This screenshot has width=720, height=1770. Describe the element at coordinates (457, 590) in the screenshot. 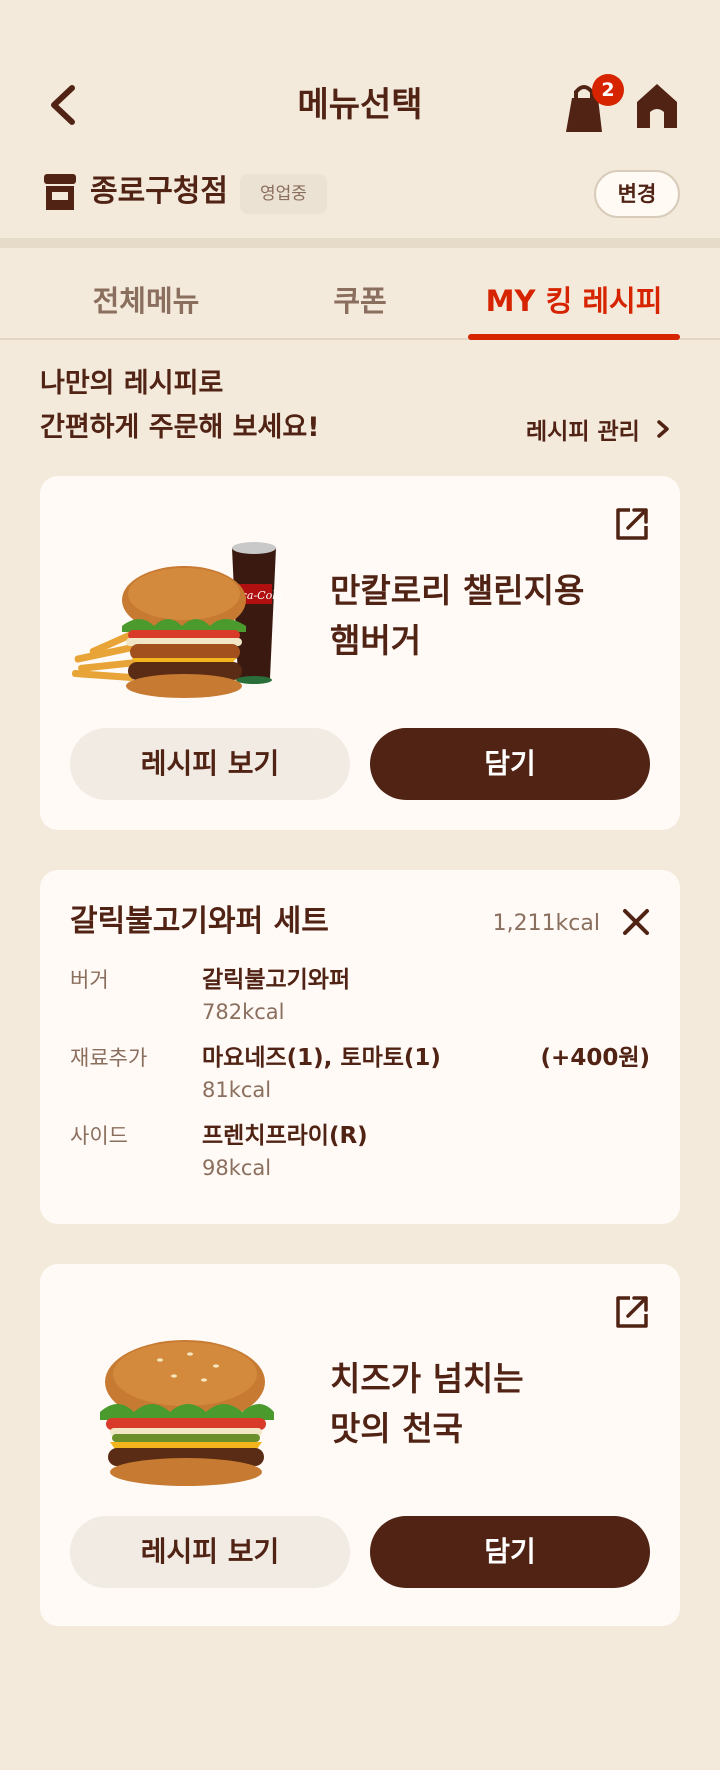

I see `recipe-name-line-1: 만칼로리 챌린지용` at that location.